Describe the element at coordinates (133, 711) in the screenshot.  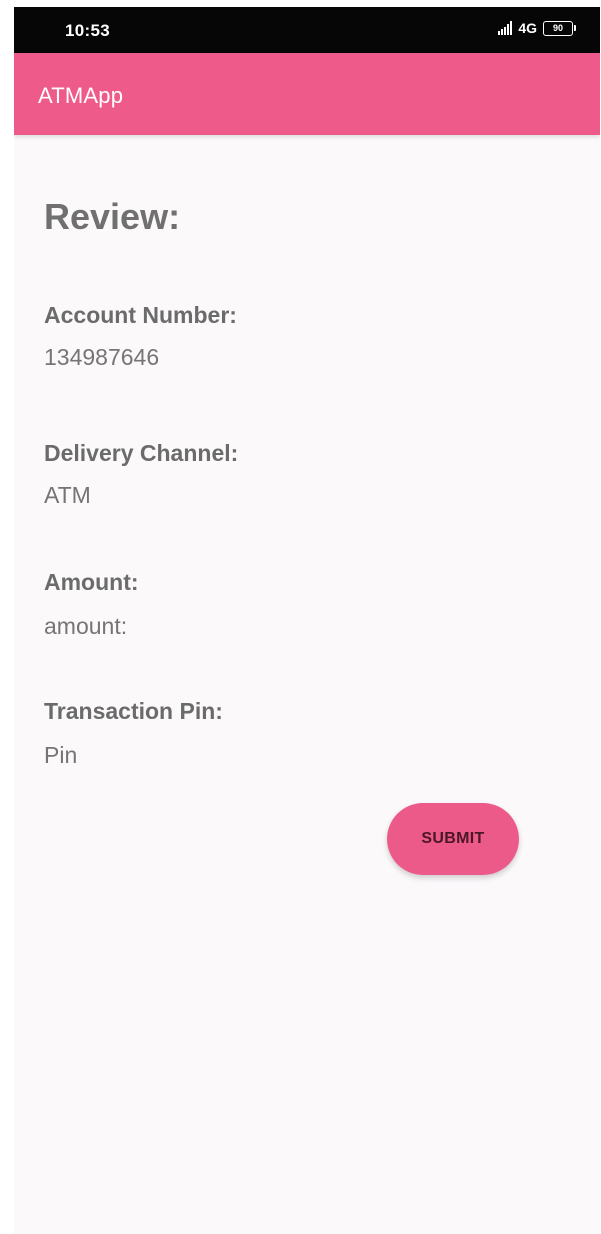
I see `transaction-pin-label: Transaction Pin:` at that location.